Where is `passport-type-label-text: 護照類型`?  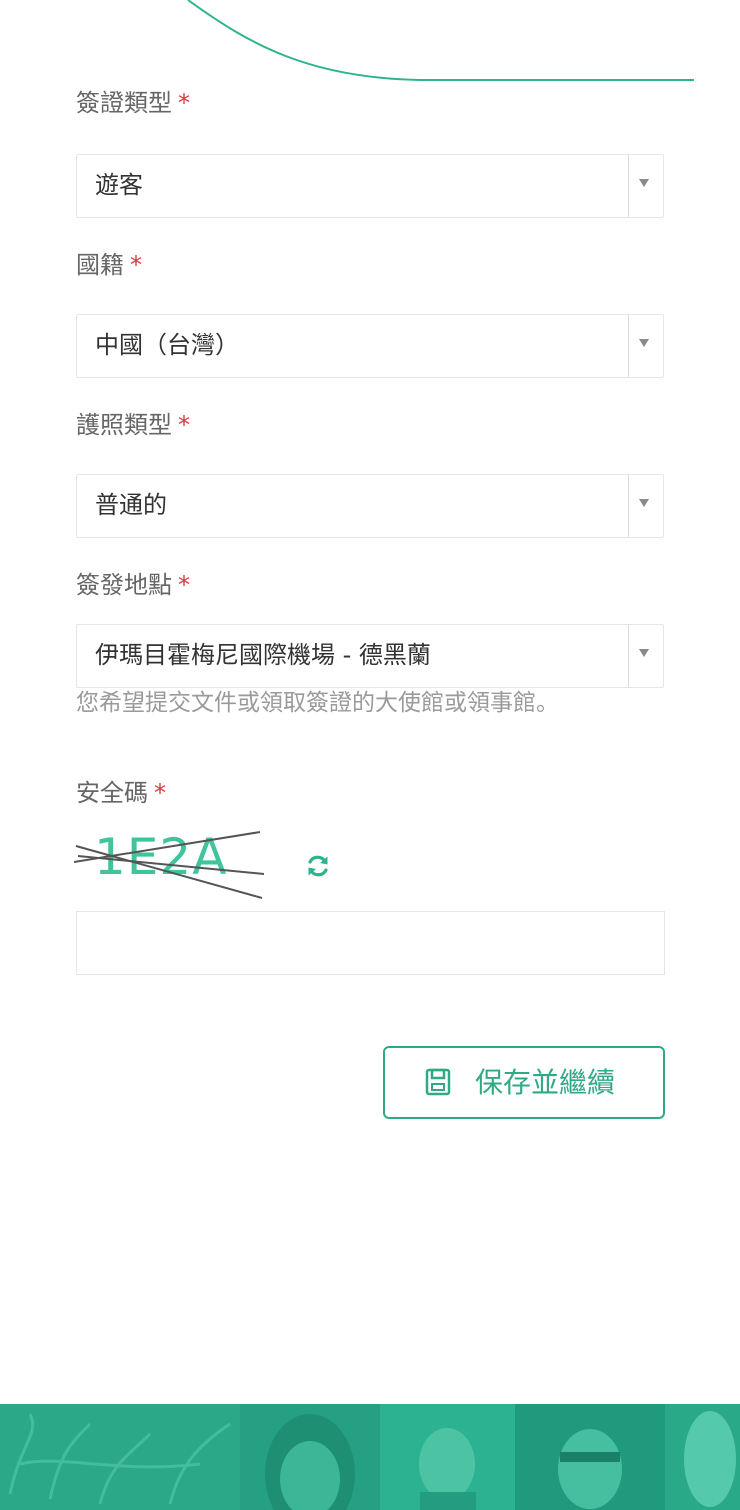
passport-type-label-text: 護照類型 is located at coordinates (124, 425).